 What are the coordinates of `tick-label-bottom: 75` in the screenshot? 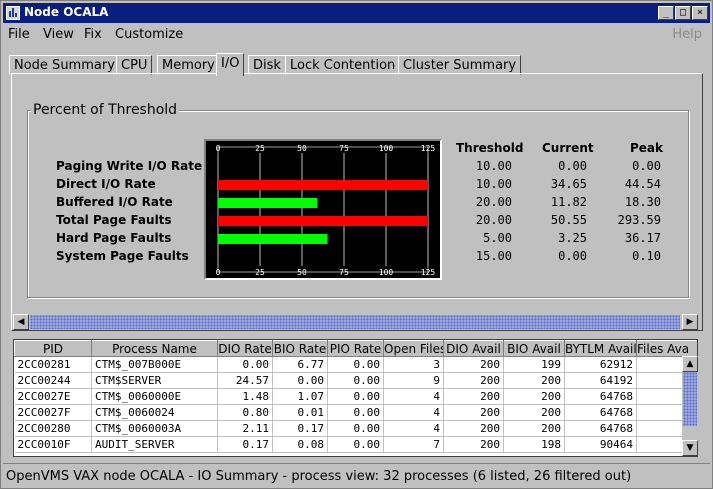 It's located at (344, 272).